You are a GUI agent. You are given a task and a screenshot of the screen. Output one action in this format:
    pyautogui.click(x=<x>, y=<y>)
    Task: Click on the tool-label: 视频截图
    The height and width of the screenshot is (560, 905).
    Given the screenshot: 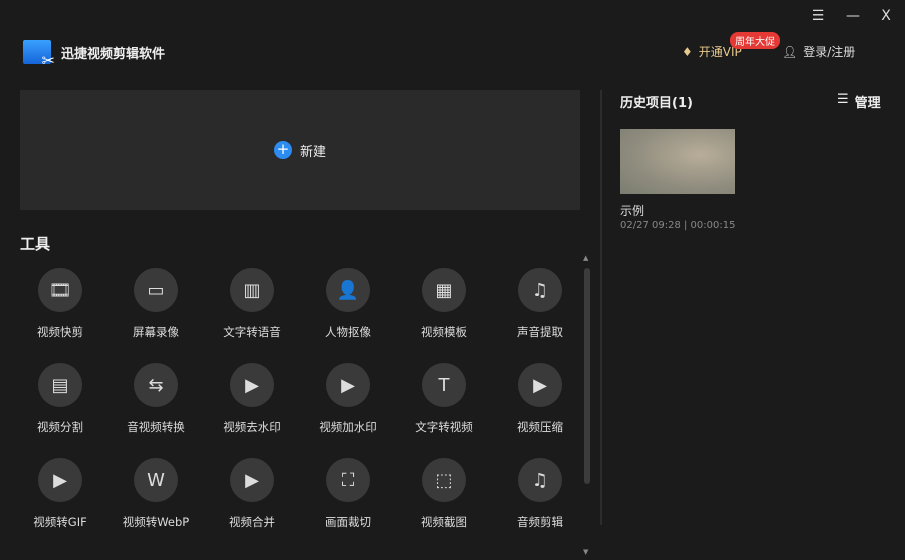 What is the action you would take?
    pyautogui.click(x=444, y=522)
    